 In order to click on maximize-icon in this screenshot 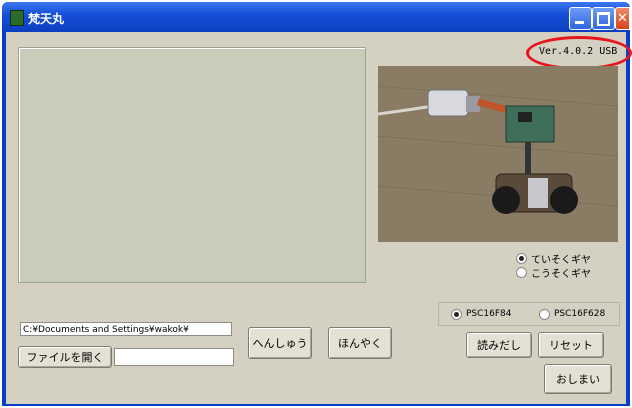, I will do `click(603, 19)`.